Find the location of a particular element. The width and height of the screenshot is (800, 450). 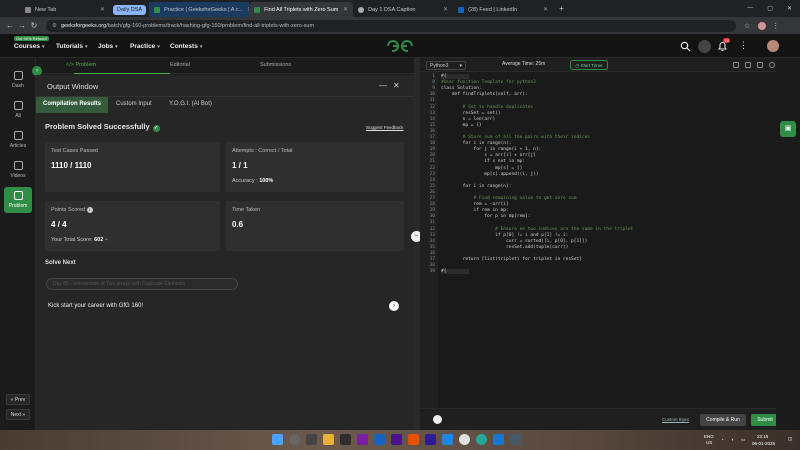

sidebar-item-articles: Articles is located at coordinates (18, 140).